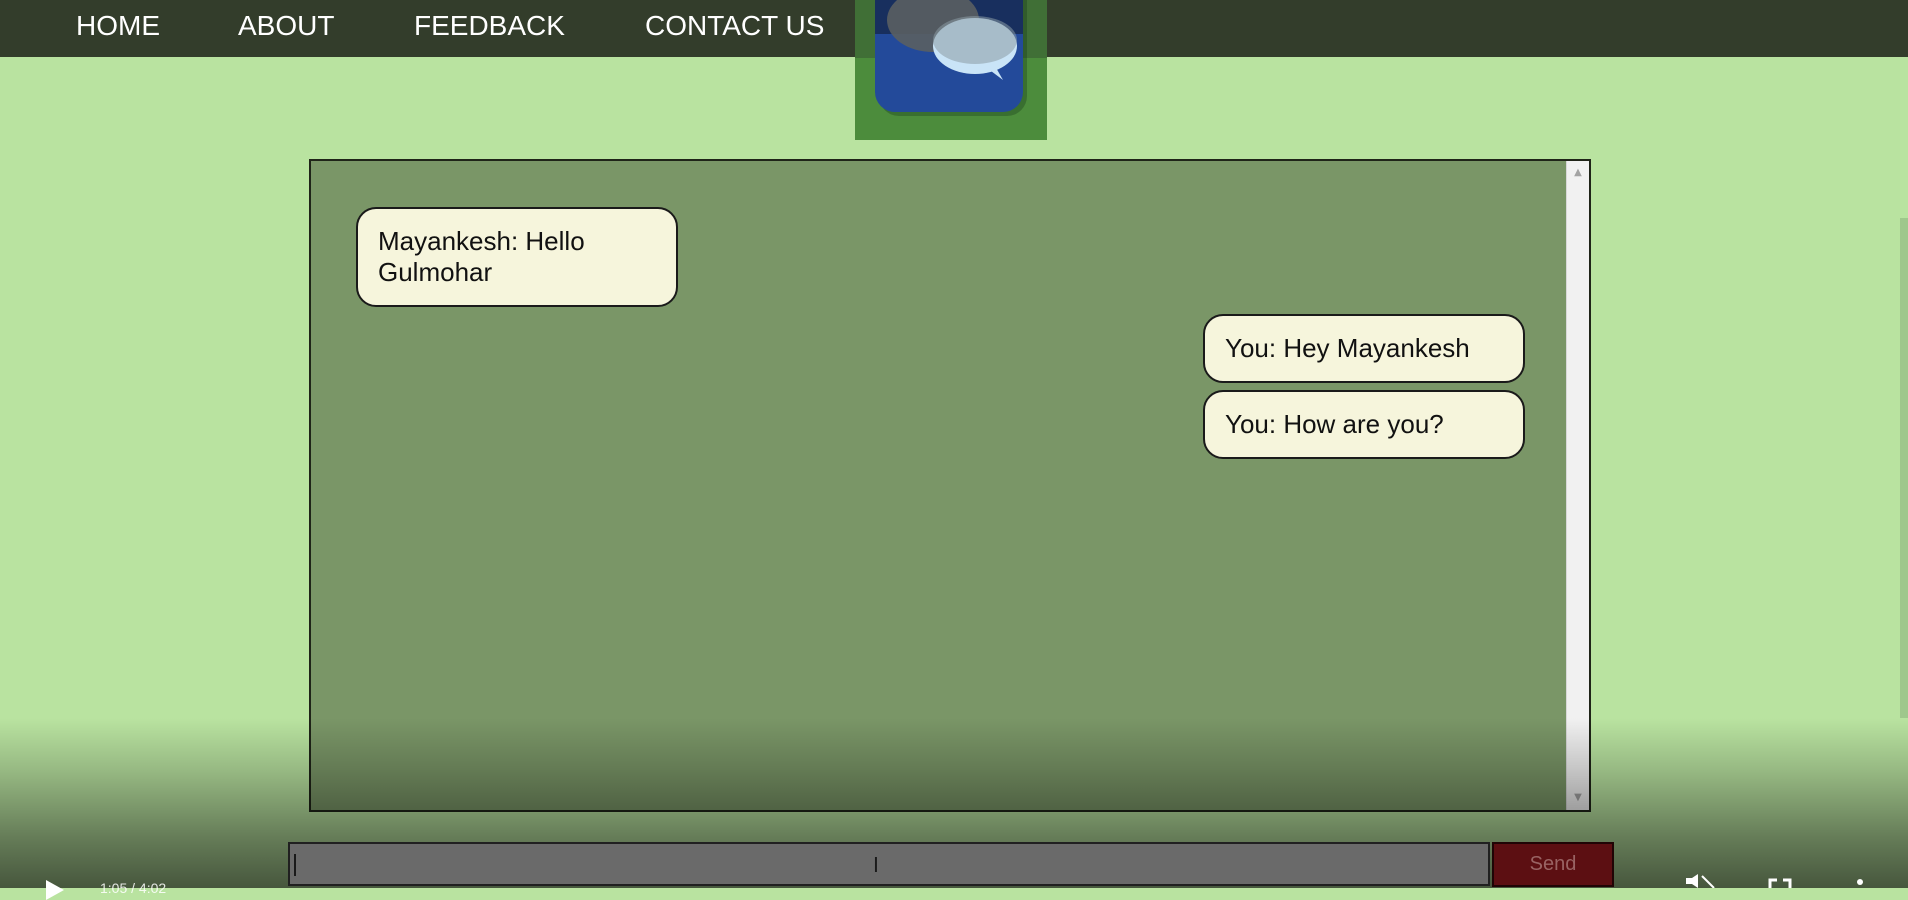 The image size is (1908, 900). Describe the element at coordinates (295, 865) in the screenshot. I see `text-caret` at that location.